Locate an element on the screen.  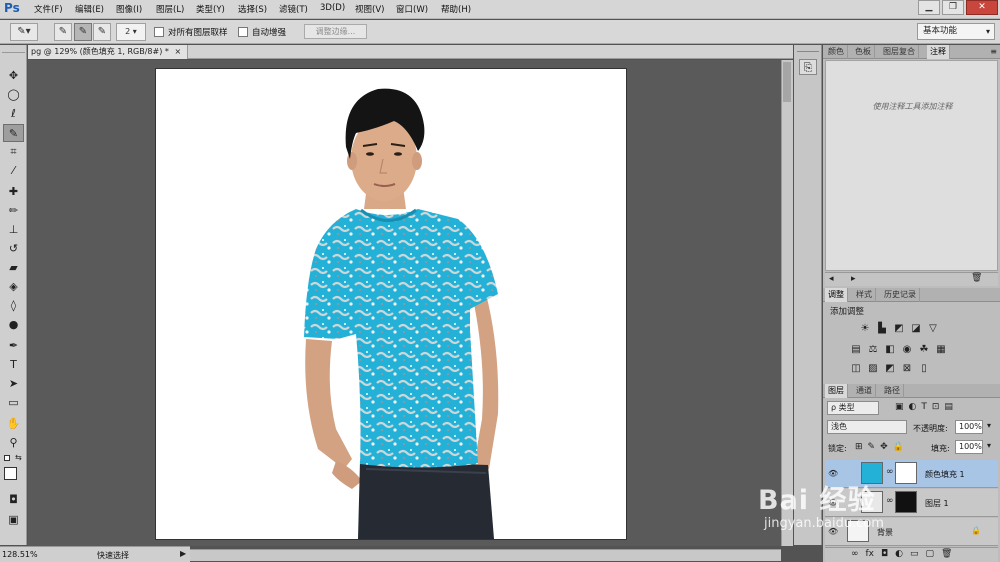
menu-3d: 3D(D) is located at coordinates (332, 8).